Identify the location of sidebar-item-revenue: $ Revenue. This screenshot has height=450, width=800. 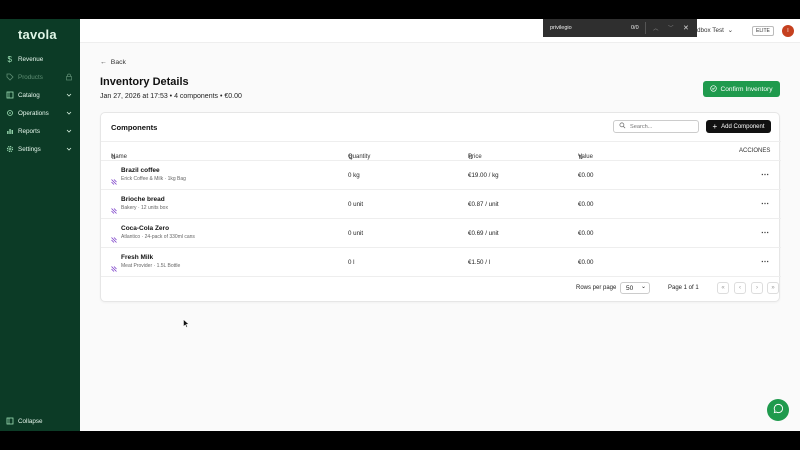
(41, 59).